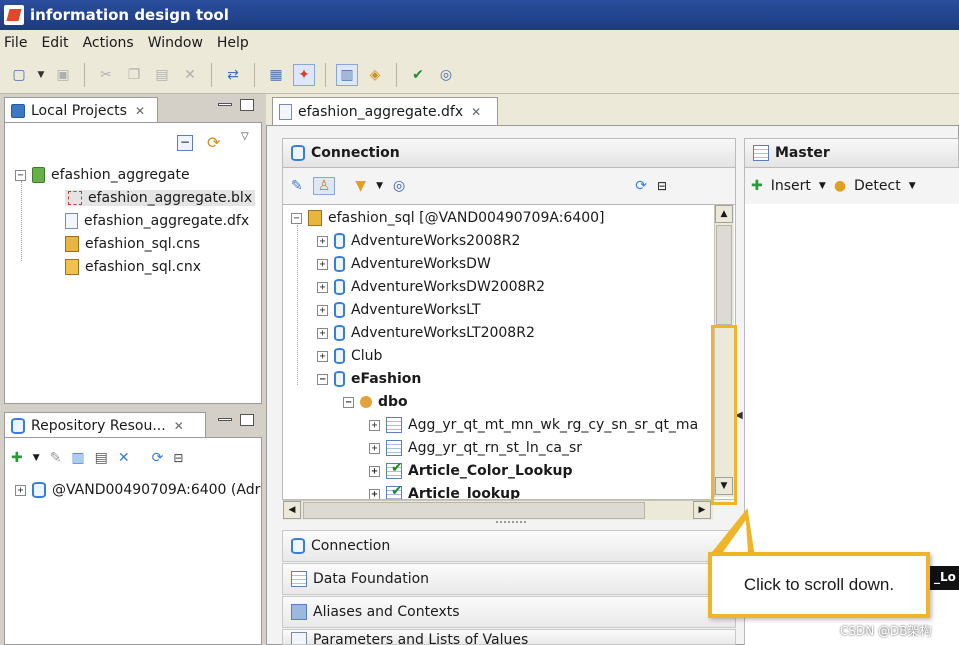  What do you see at coordinates (444, 491) in the screenshot?
I see `tree-table-inserted: + Article_lookup` at bounding box center [444, 491].